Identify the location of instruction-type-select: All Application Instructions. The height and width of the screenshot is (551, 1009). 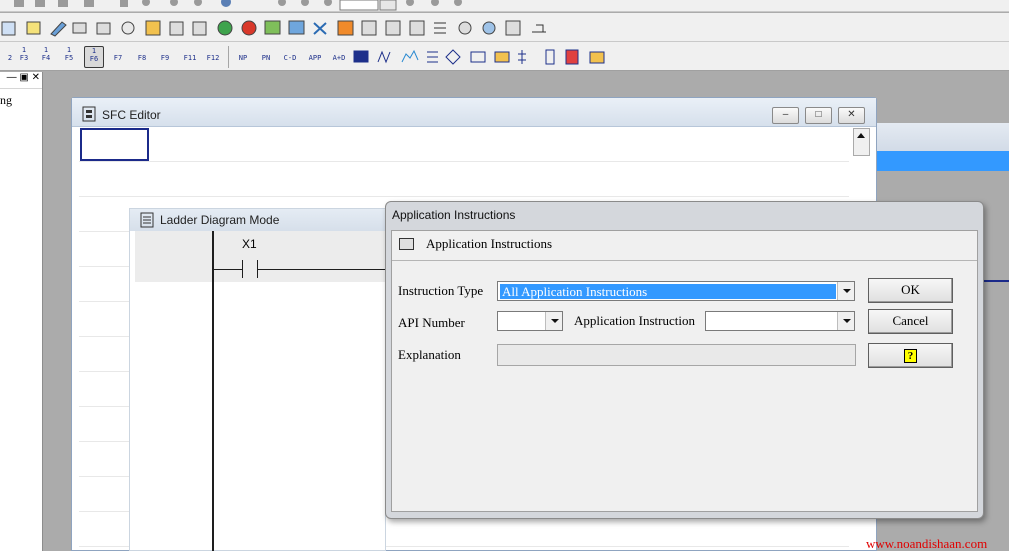
(676, 291).